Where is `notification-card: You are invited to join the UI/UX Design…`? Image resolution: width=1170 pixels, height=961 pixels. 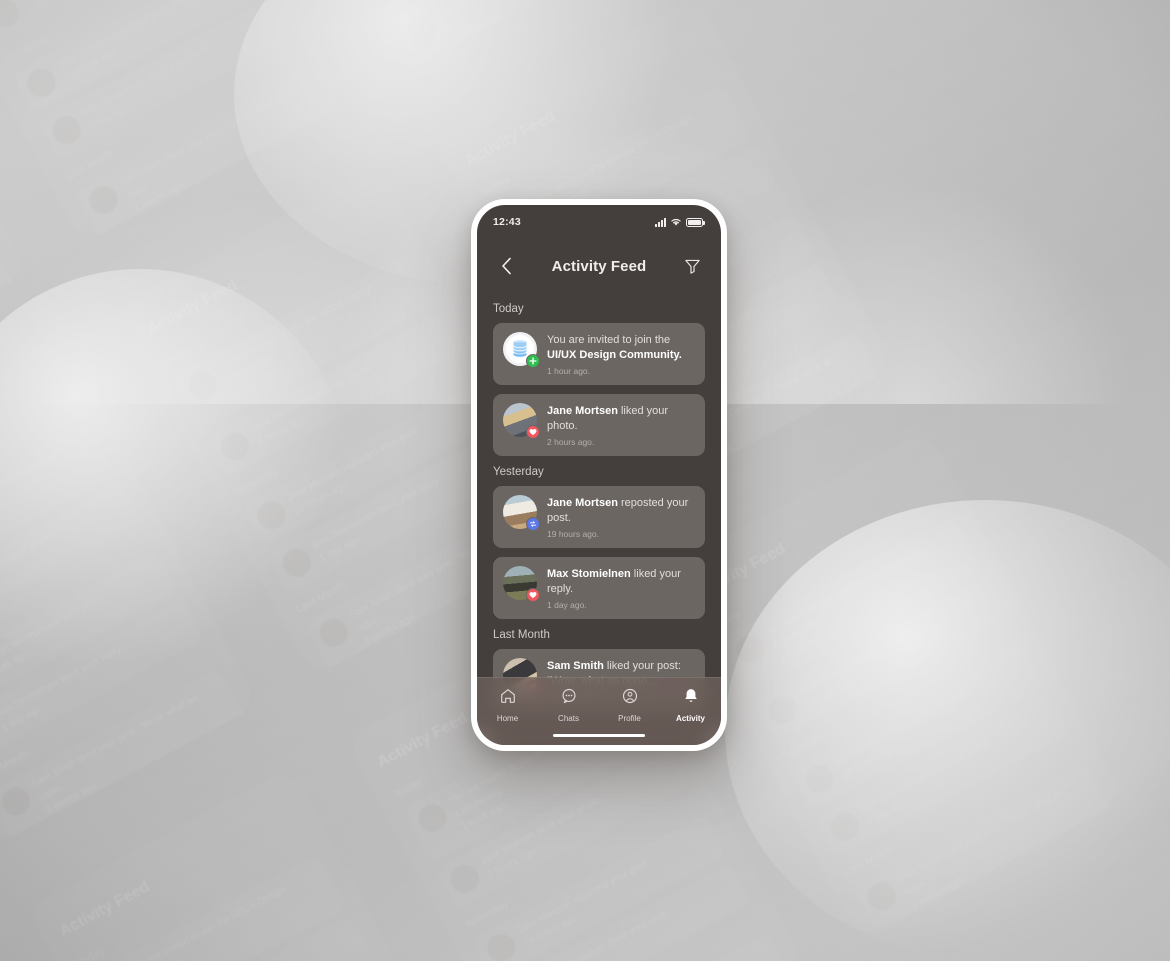
notification-card: You are invited to join the UI/UX Design… is located at coordinates (599, 354).